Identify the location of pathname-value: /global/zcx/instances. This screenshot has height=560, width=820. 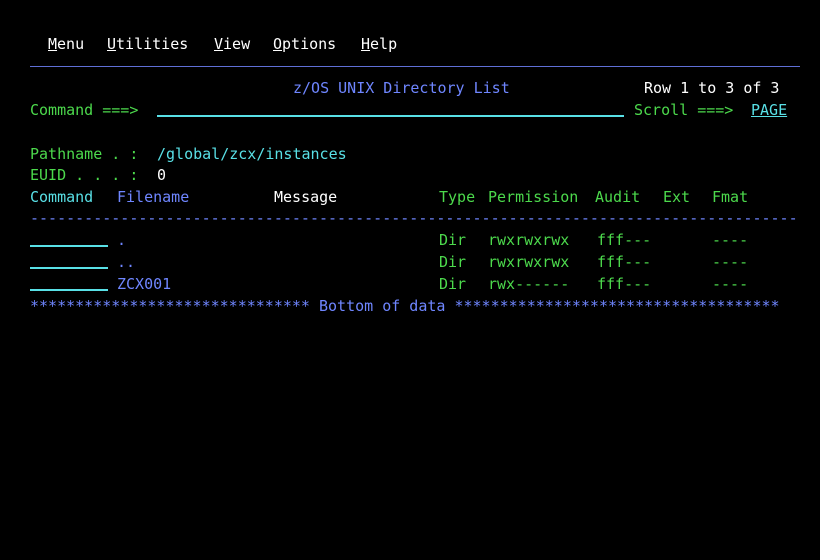
(252, 154).